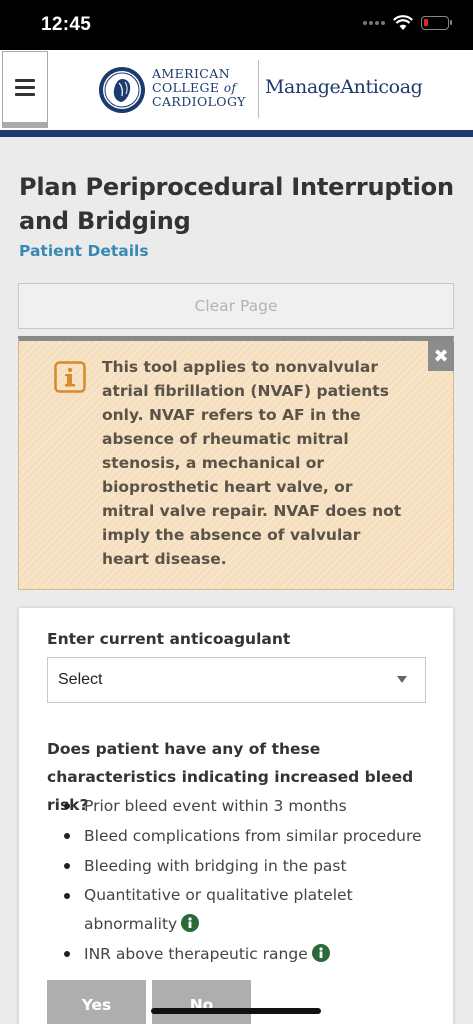  Describe the element at coordinates (402, 679) in the screenshot. I see `chevron-down-icon` at that location.